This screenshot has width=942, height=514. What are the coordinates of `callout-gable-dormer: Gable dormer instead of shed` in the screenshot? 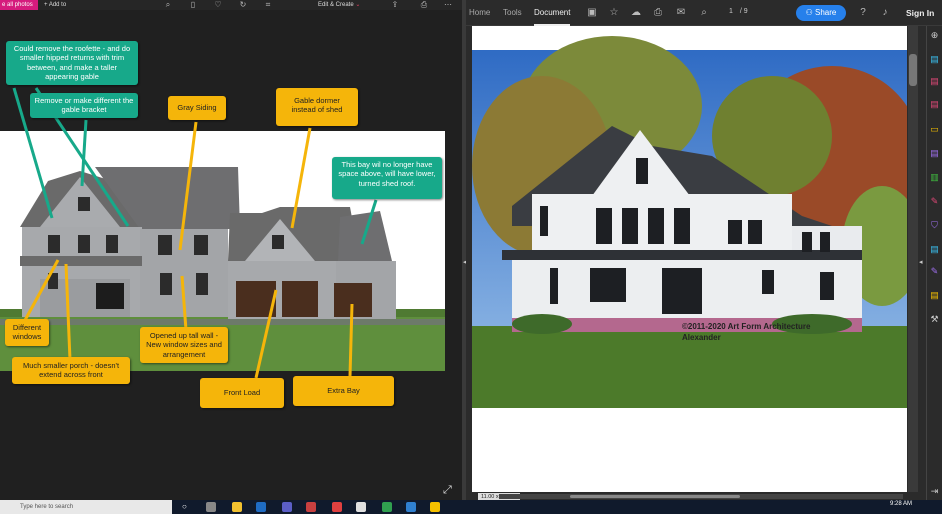 It's located at (317, 107).